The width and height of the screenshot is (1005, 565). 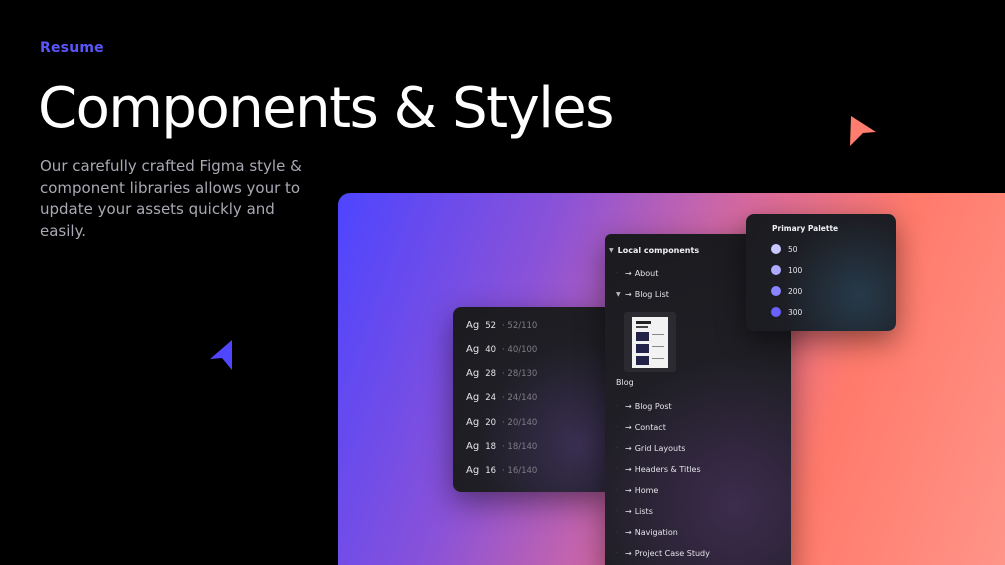 What do you see at coordinates (667, 469) in the screenshot?
I see `component-label: Headers & Titles` at bounding box center [667, 469].